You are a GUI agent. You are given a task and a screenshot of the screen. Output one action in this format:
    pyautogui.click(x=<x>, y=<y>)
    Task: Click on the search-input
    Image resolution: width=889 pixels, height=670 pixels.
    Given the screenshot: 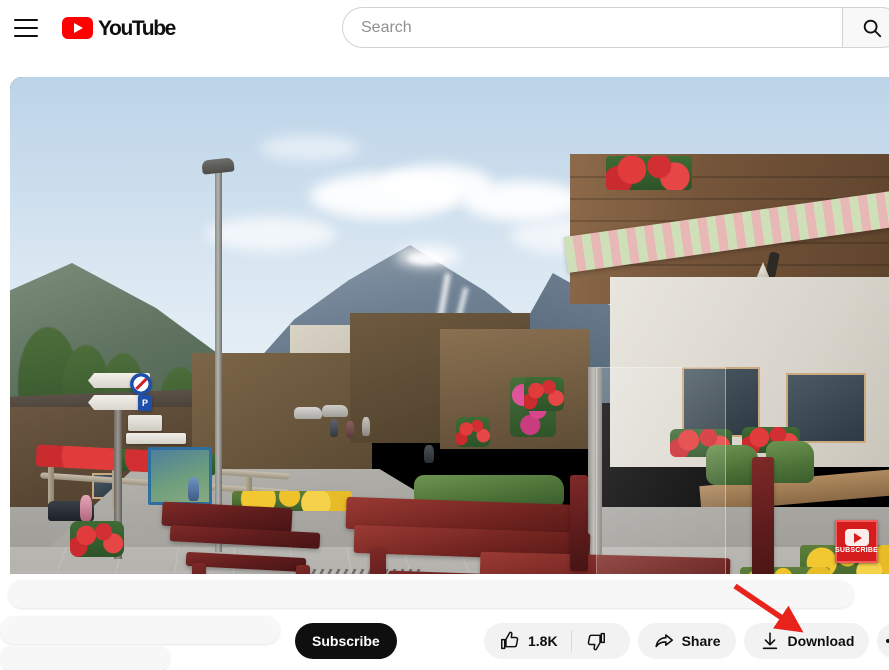 What is the action you would take?
    pyautogui.click(x=601, y=27)
    